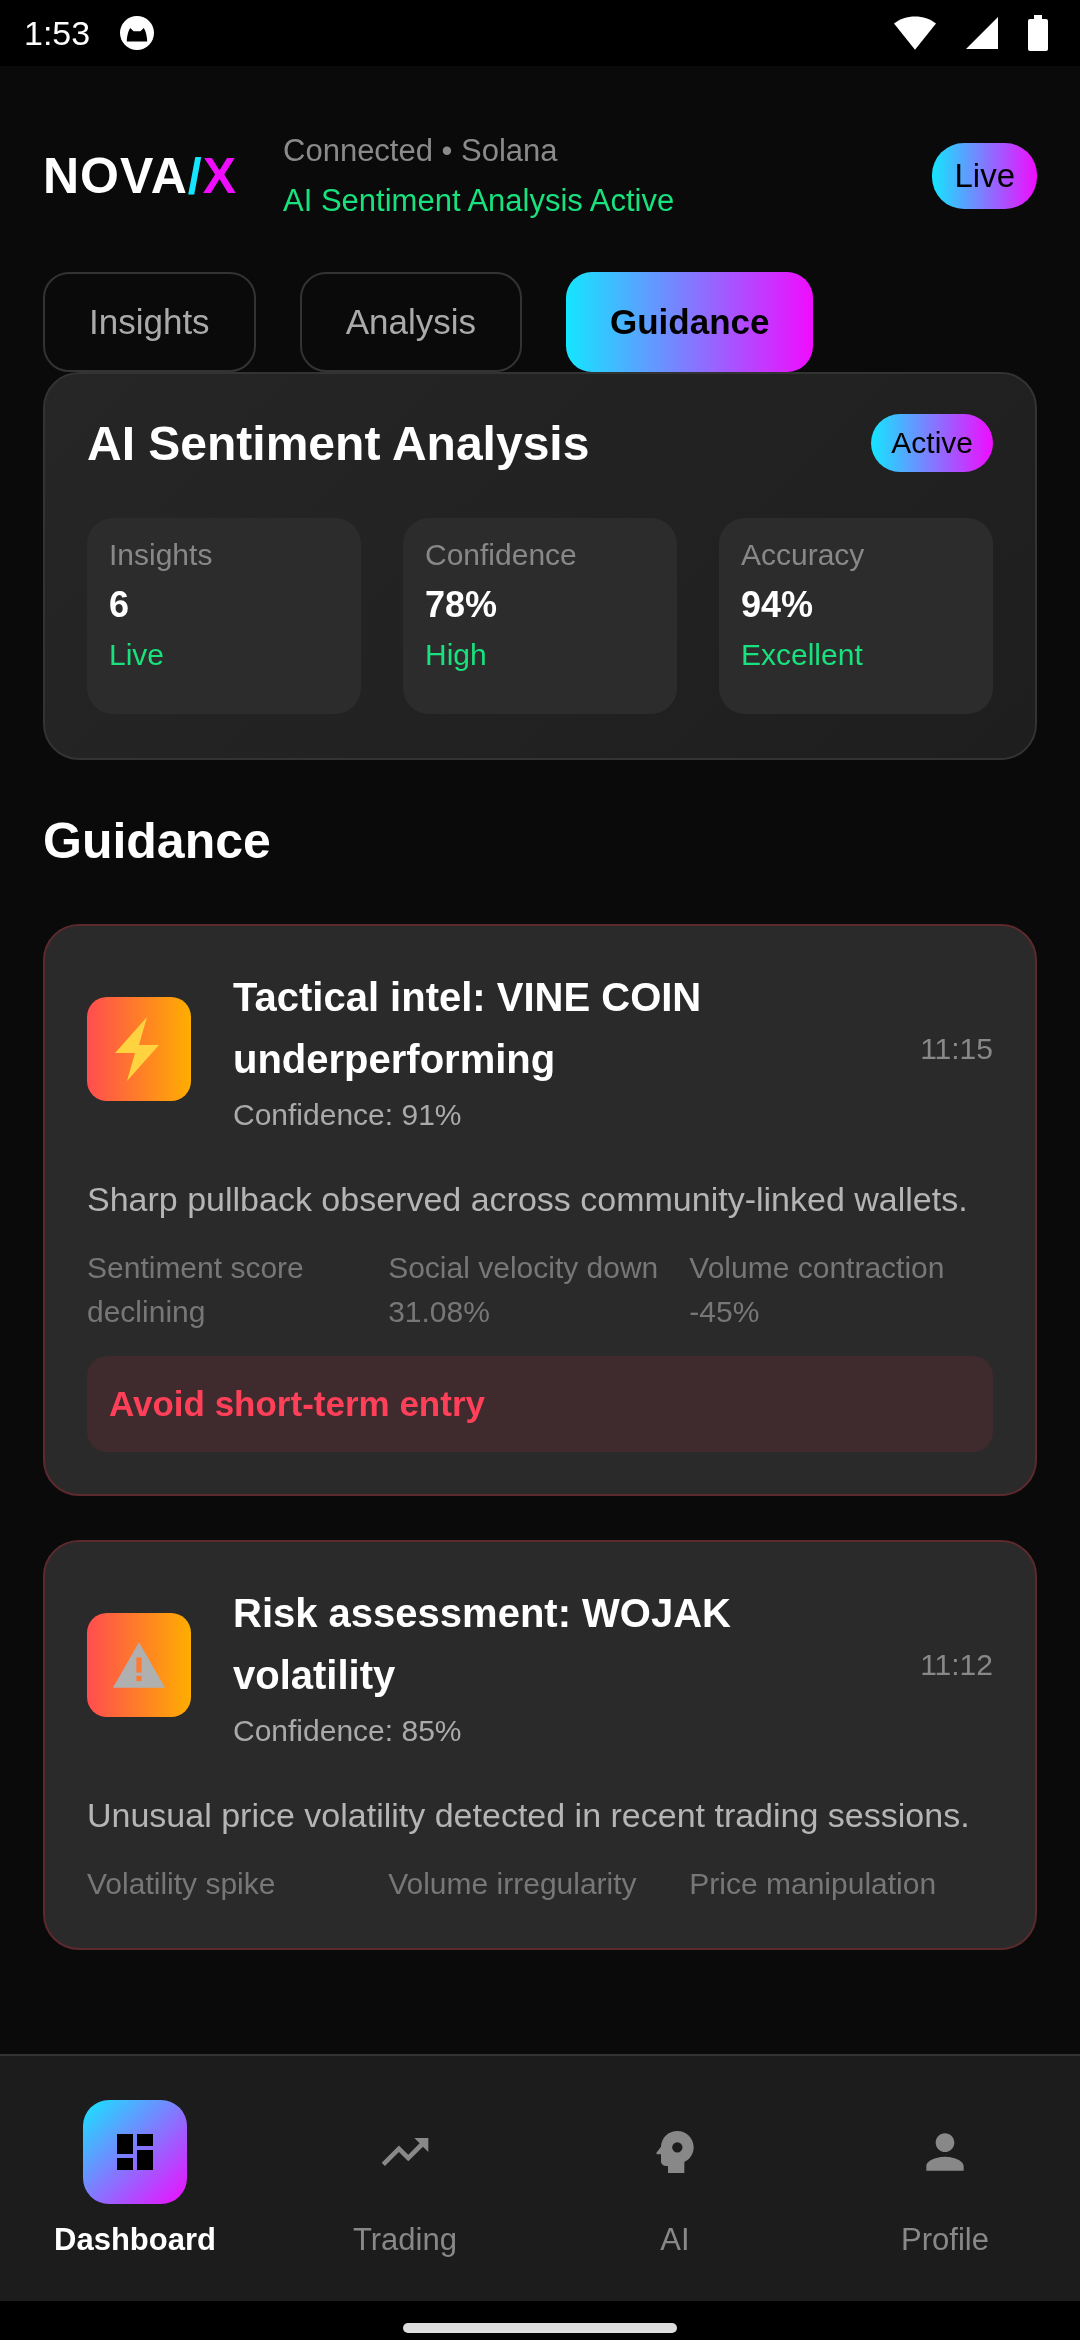 This screenshot has height=2340, width=1080. Describe the element at coordinates (501, 555) in the screenshot. I see `stat-label: Confidence` at that location.